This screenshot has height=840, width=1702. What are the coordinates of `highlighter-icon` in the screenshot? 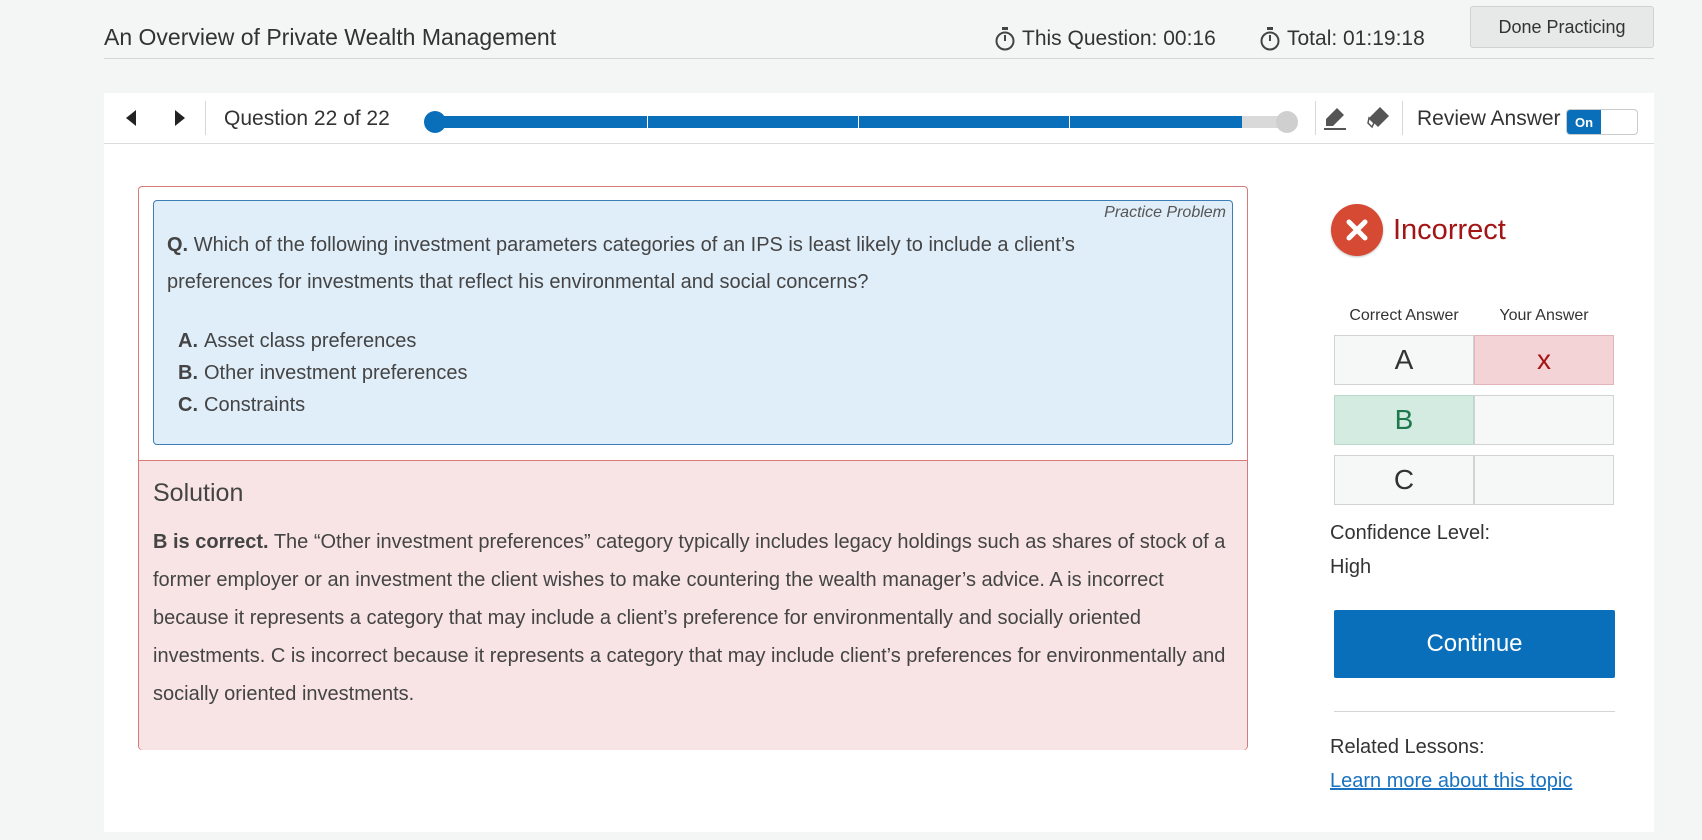 It's located at (1335, 119).